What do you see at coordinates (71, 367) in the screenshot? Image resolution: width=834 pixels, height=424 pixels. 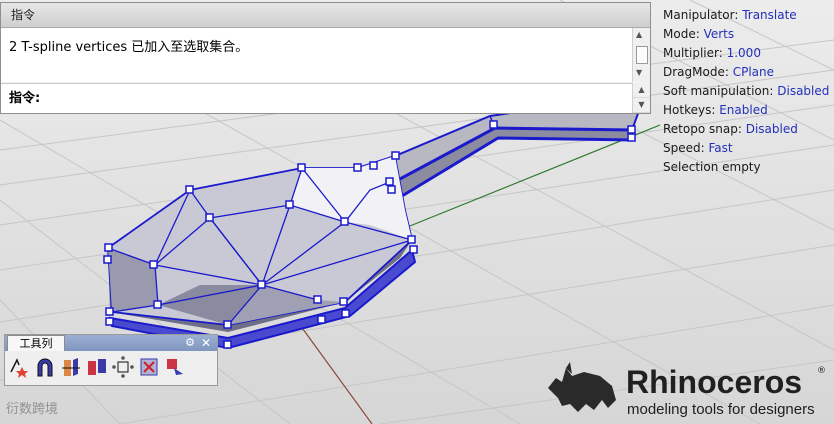 I see `extrude-tool-icon` at bounding box center [71, 367].